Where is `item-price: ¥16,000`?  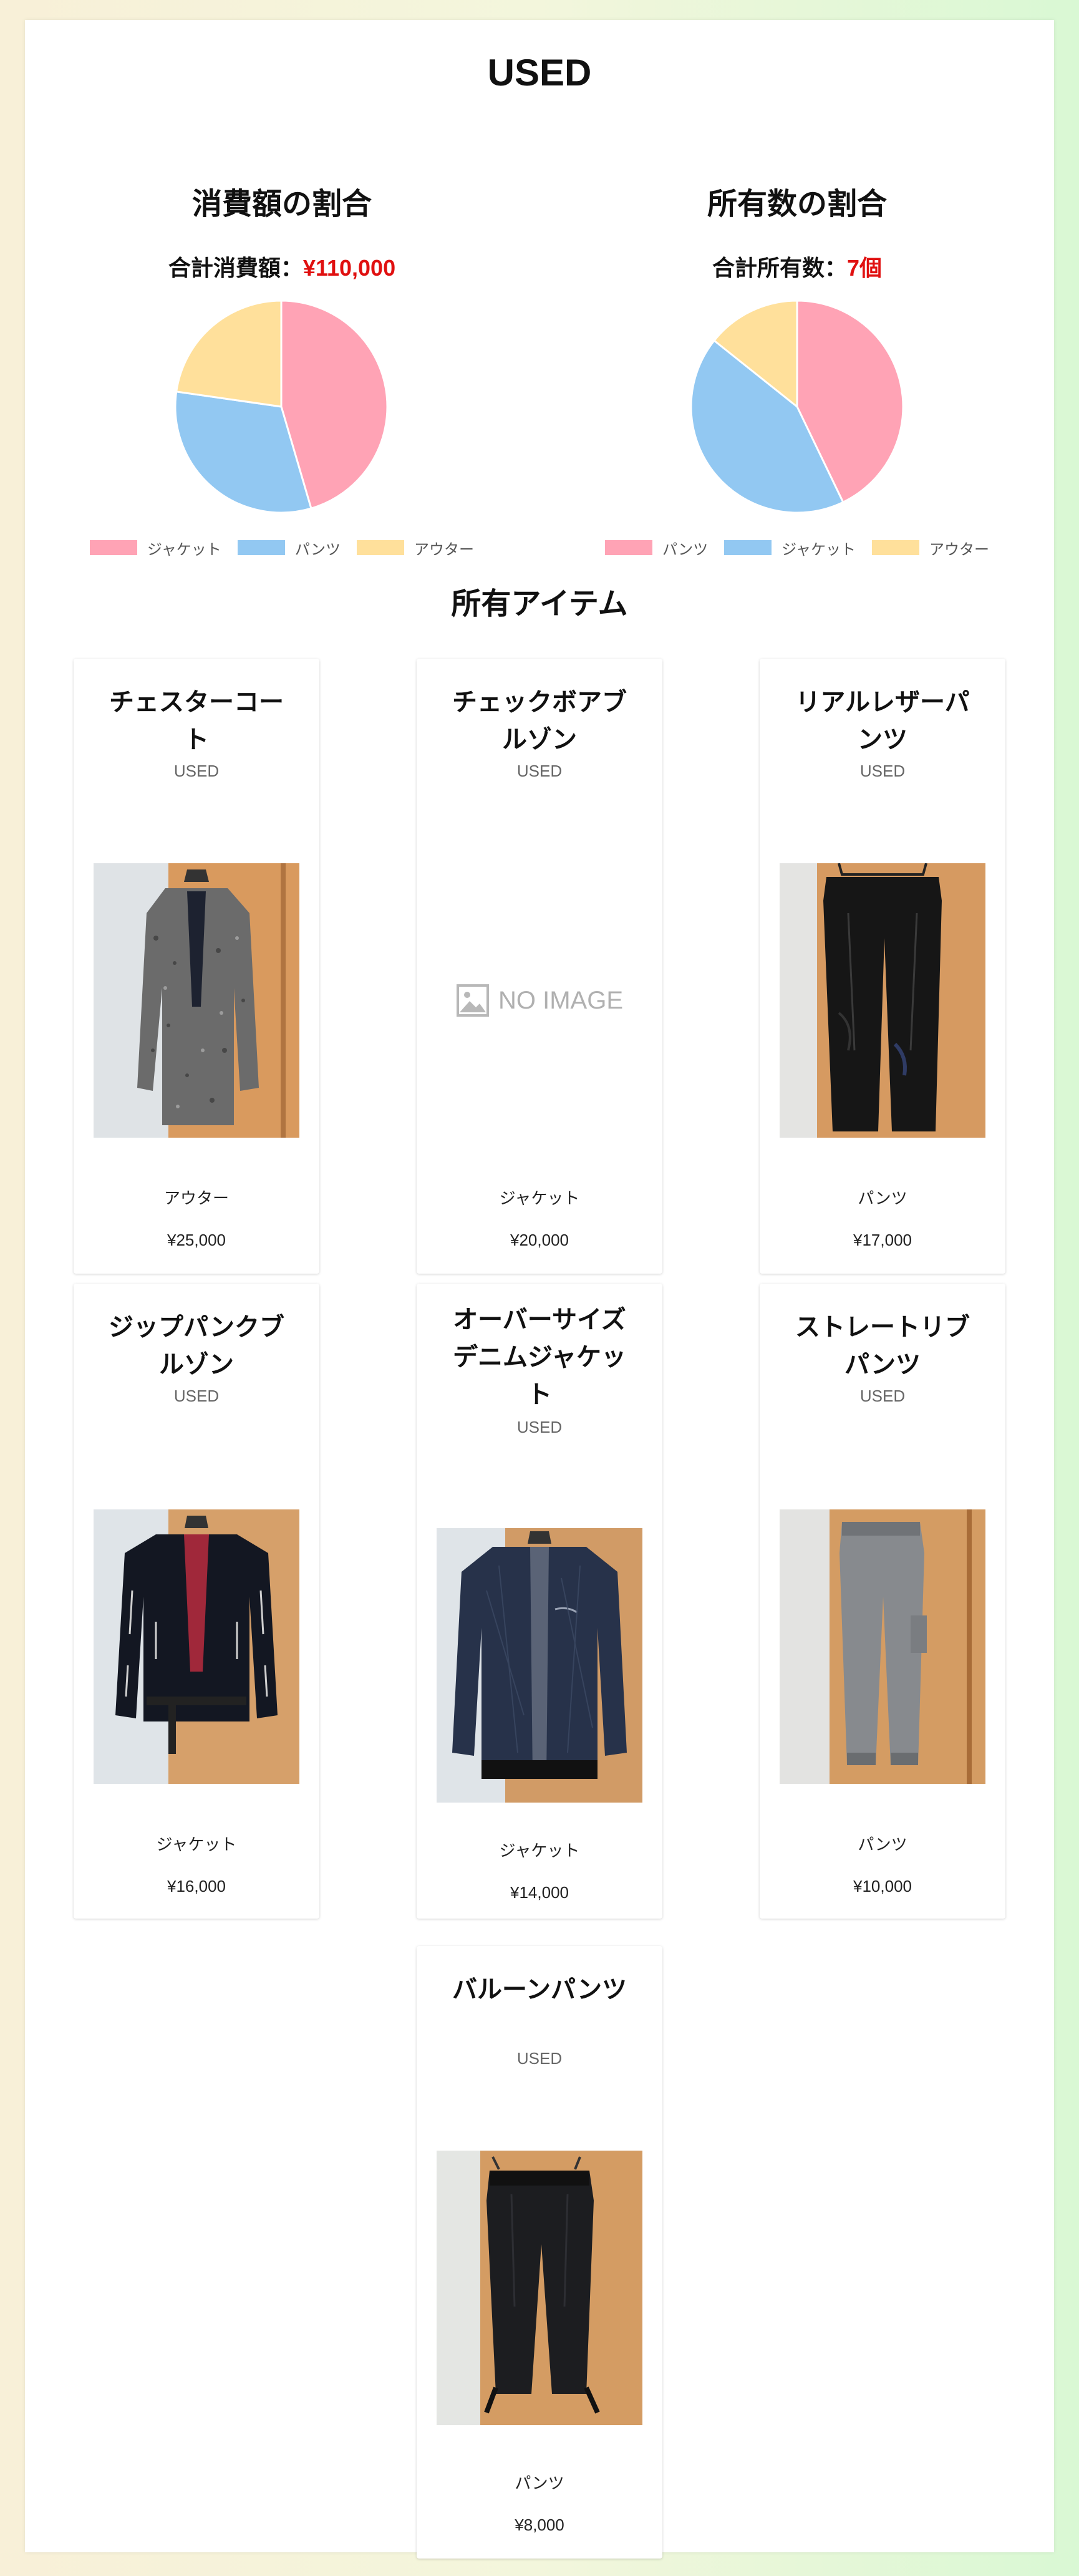 item-price: ¥16,000 is located at coordinates (197, 1886).